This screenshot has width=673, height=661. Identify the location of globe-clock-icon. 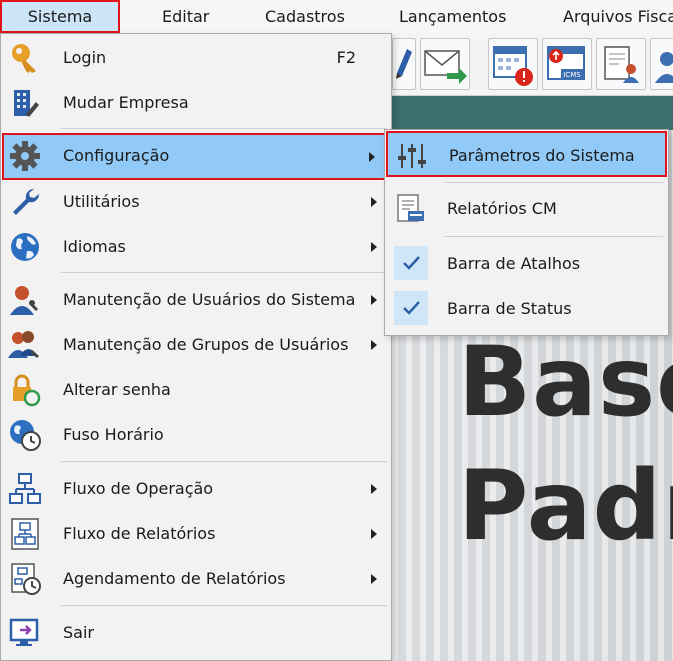
(25, 435).